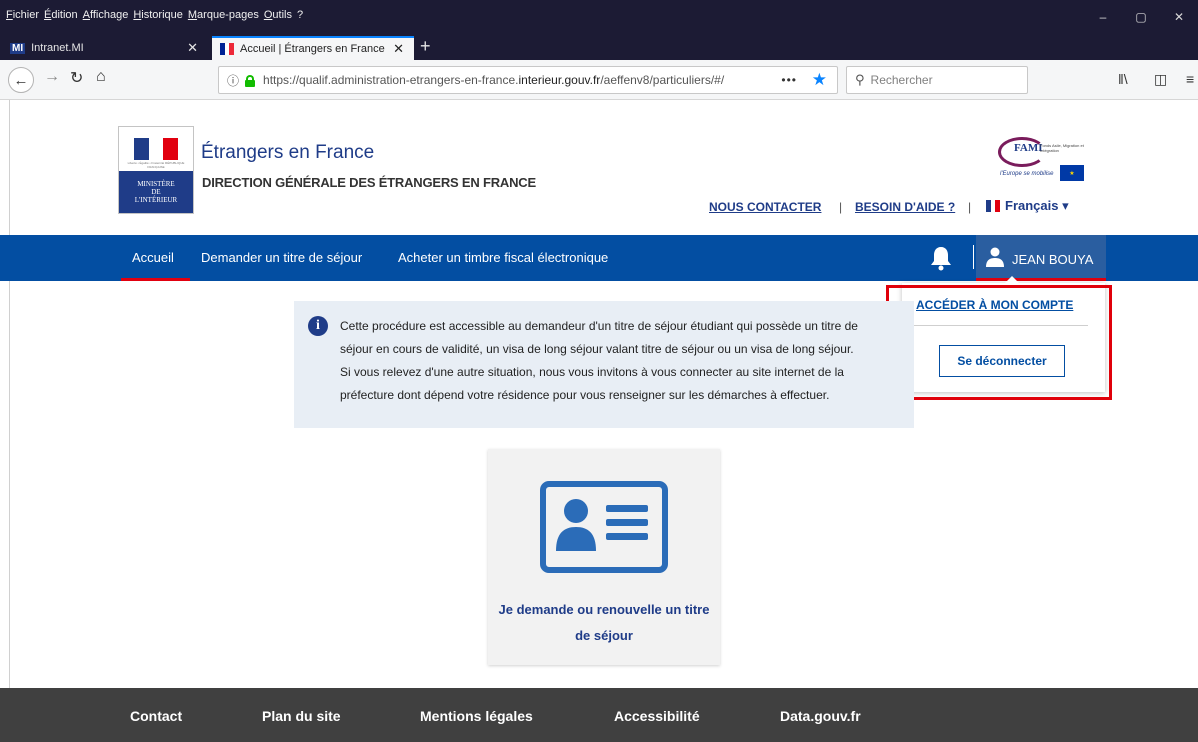 The height and width of the screenshot is (742, 1198). Describe the element at coordinates (281, 257) in the screenshot. I see `nav-demander-titre: Demander un titre de séjour` at that location.